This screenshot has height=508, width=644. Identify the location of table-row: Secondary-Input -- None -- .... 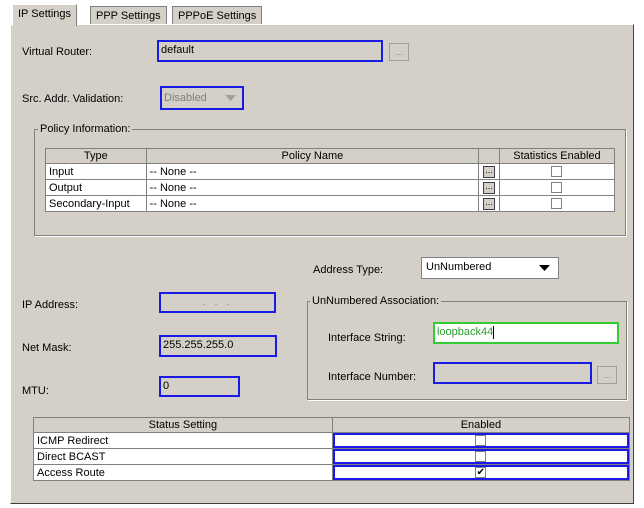
(330, 203).